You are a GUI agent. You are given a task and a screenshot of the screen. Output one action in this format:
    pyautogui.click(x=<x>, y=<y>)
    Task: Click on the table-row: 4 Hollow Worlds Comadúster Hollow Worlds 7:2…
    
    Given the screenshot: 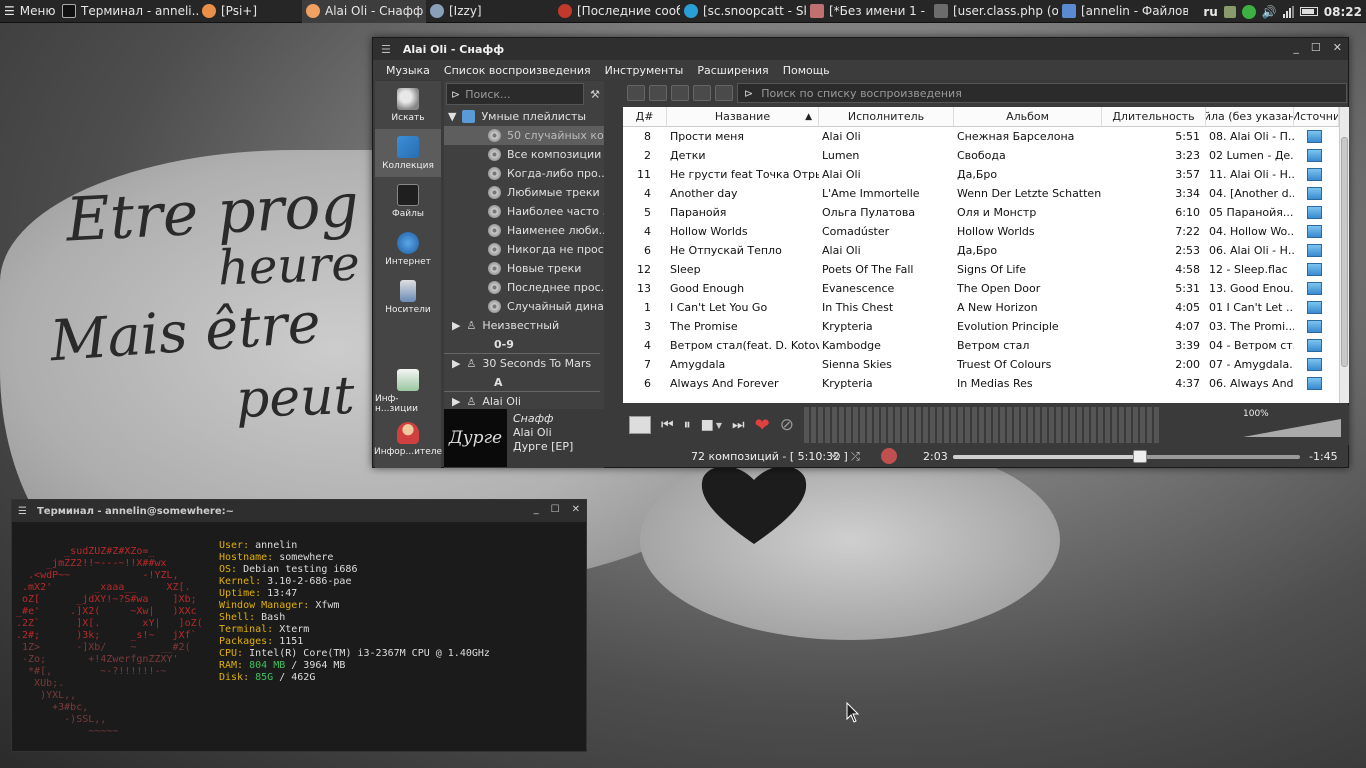 What is the action you would take?
    pyautogui.click(x=981, y=231)
    